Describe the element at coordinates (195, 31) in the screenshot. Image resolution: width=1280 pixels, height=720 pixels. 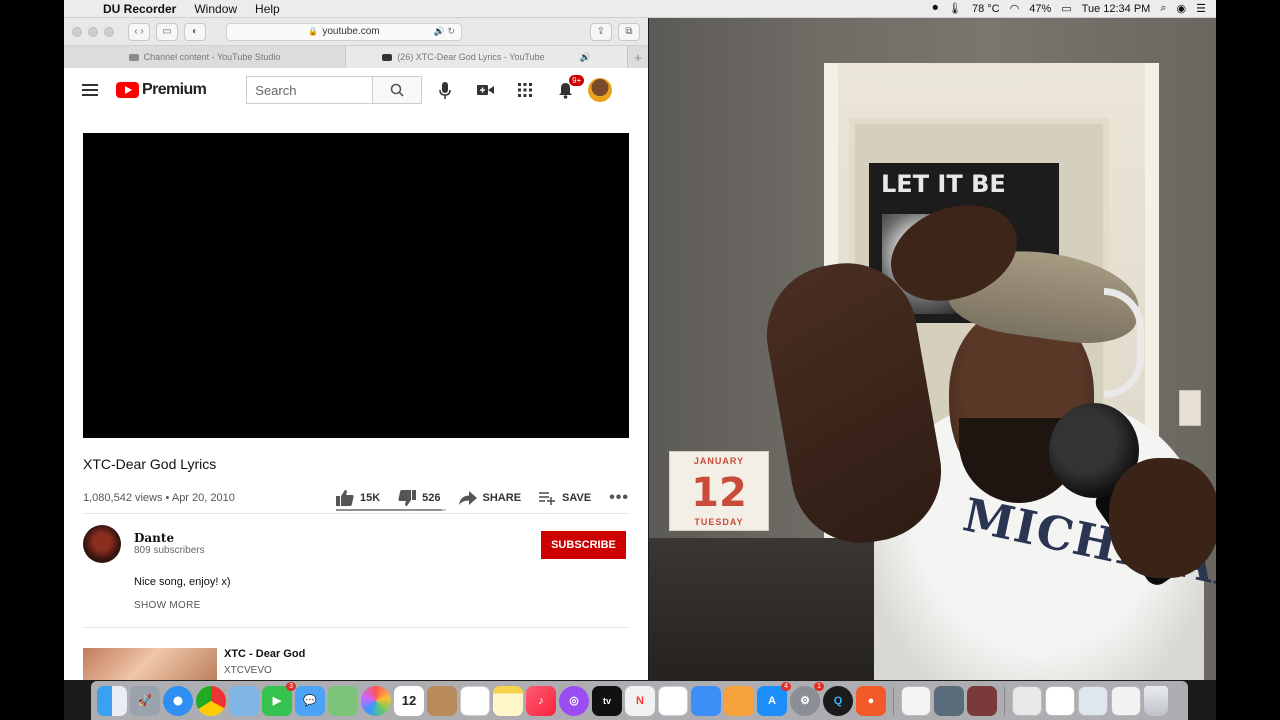
I see `shield-icon: ◐` at that location.